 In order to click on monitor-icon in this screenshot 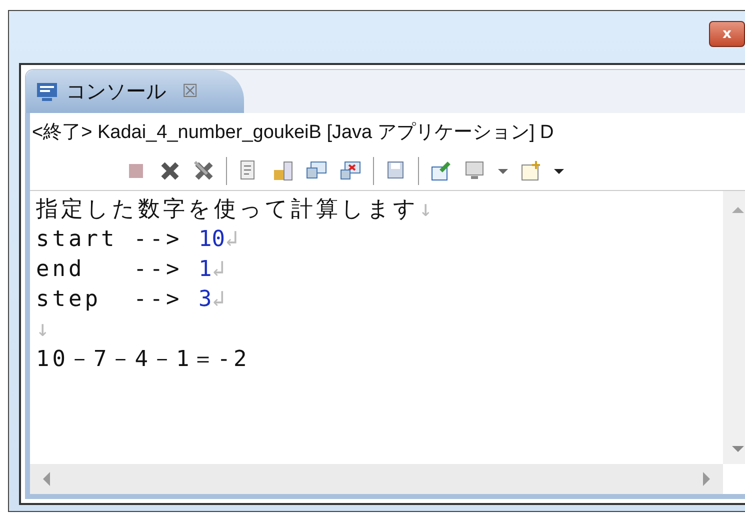, I will do `click(47, 92)`.